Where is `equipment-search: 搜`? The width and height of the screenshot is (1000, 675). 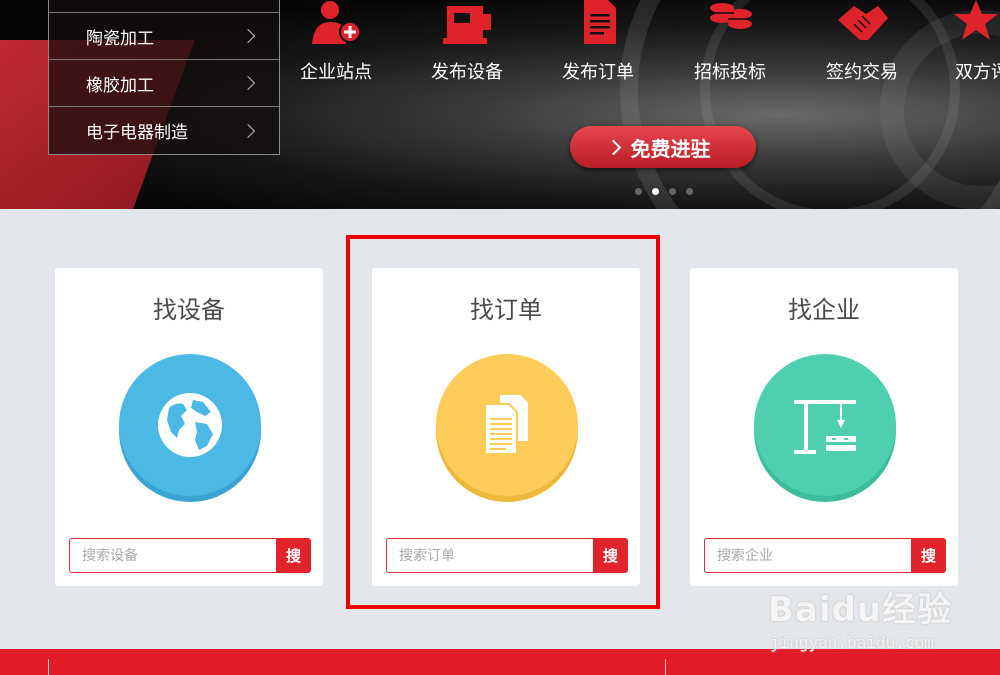
equipment-search: 搜 is located at coordinates (190, 555).